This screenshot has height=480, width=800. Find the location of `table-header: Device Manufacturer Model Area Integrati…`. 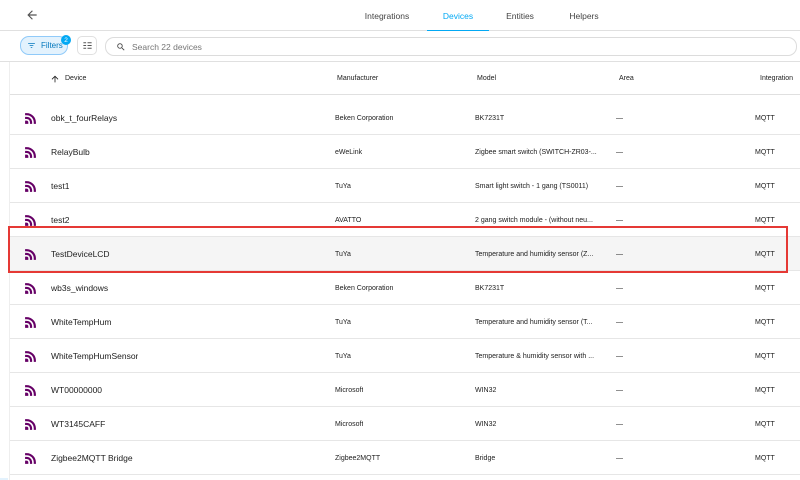

table-header: Device Manufacturer Model Area Integrati… is located at coordinates (405, 78).